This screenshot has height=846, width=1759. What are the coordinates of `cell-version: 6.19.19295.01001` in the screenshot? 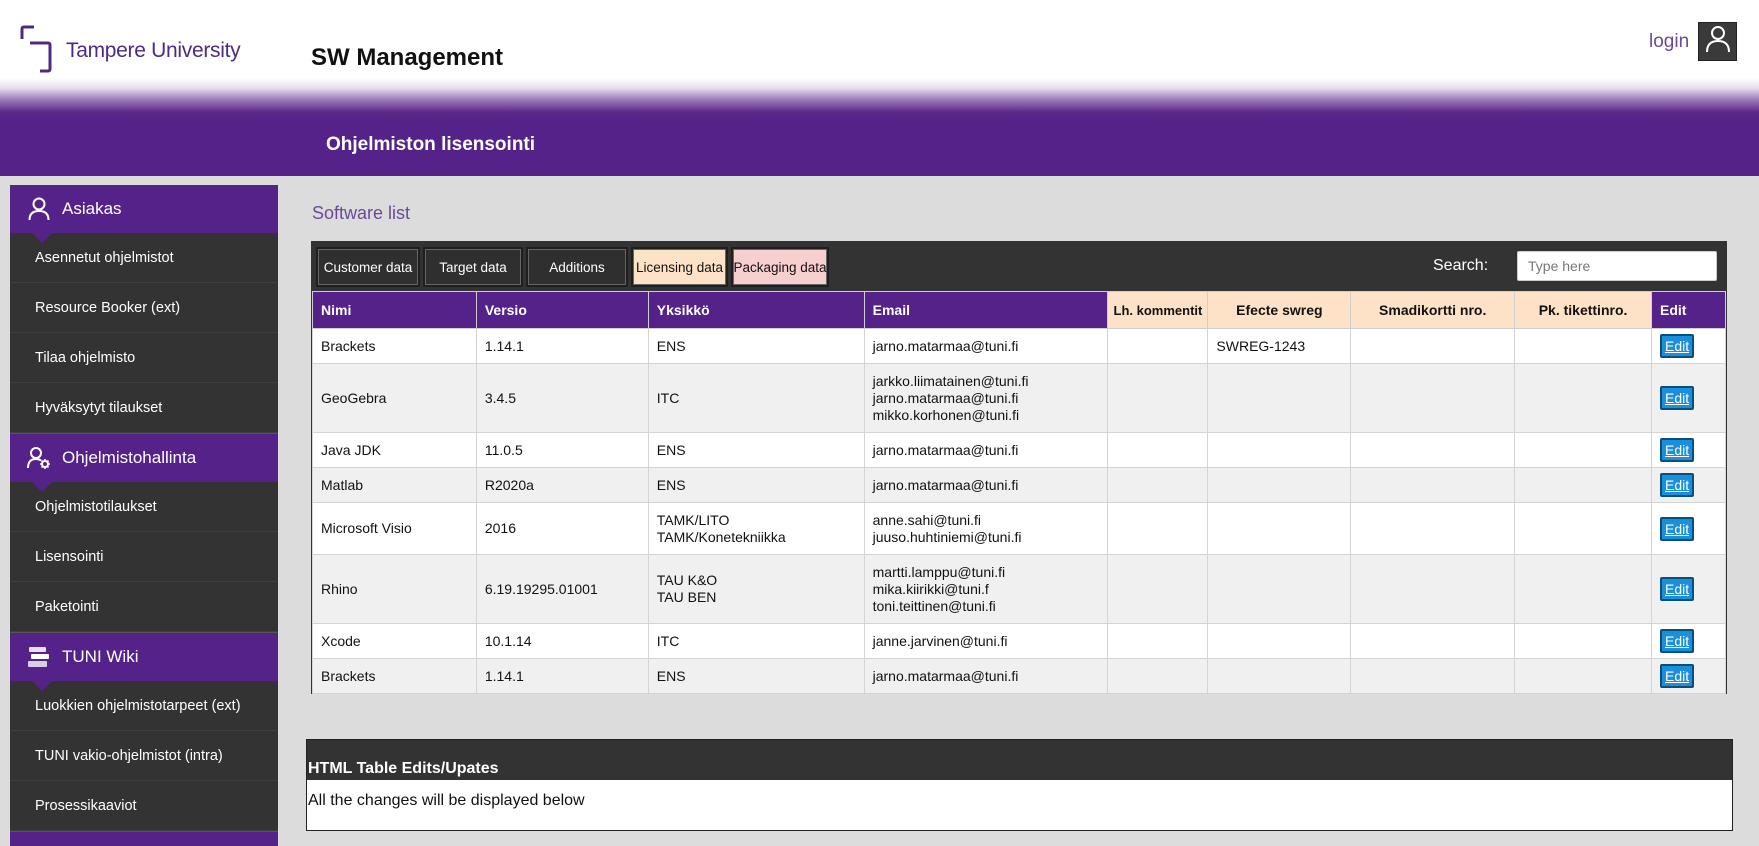 It's located at (562, 589).